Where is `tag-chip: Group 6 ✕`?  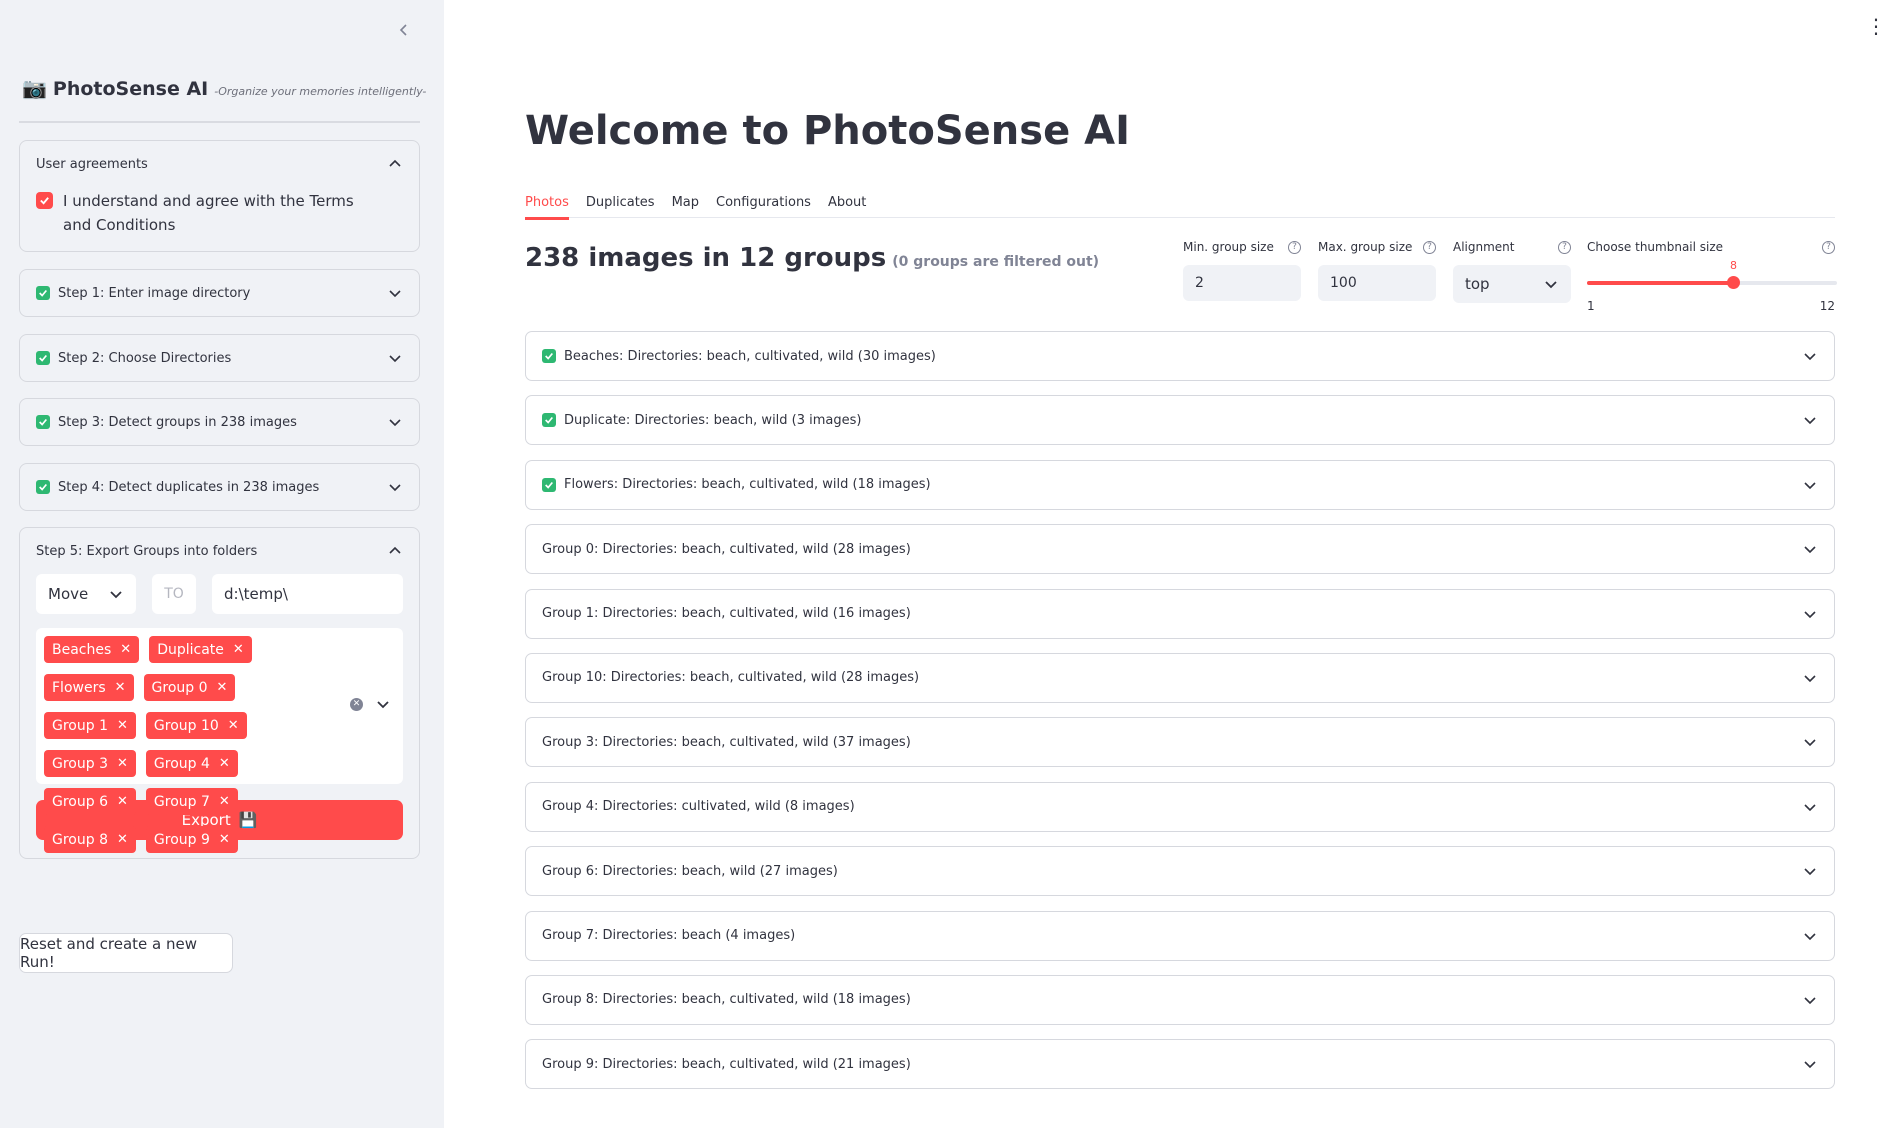
tag-chip: Group 6 ✕ is located at coordinates (90, 801).